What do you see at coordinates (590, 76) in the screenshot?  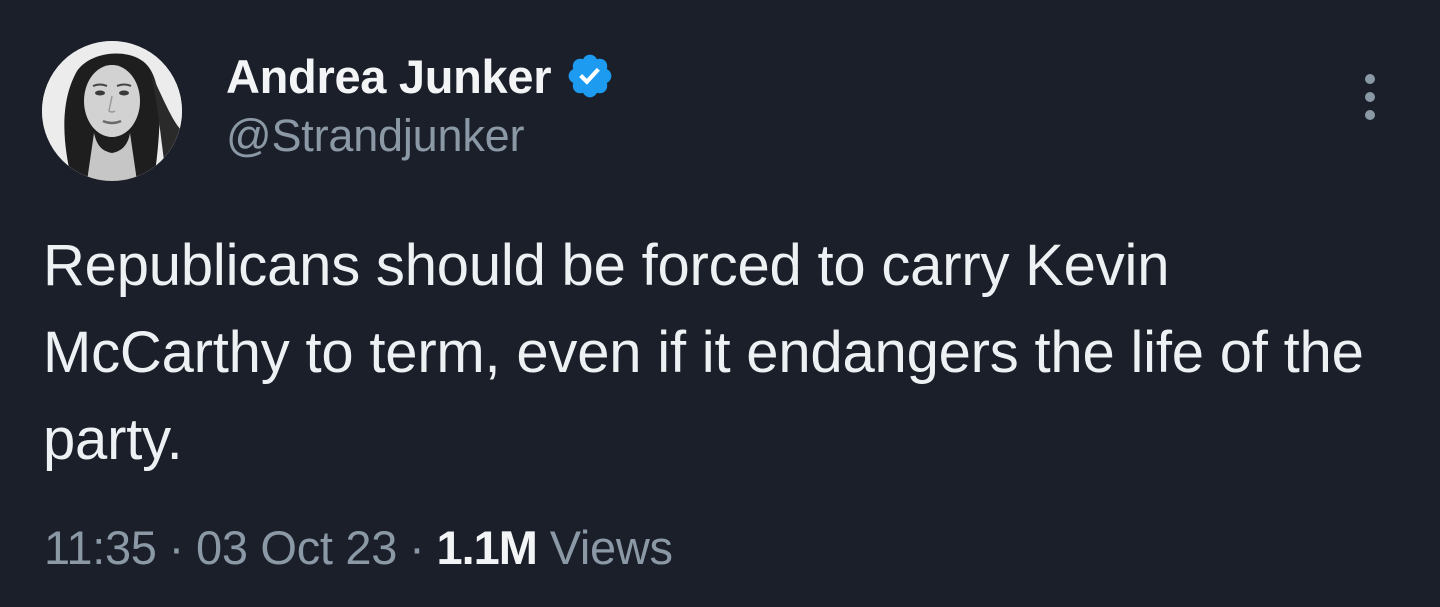 I see `verified-badge-icon` at bounding box center [590, 76].